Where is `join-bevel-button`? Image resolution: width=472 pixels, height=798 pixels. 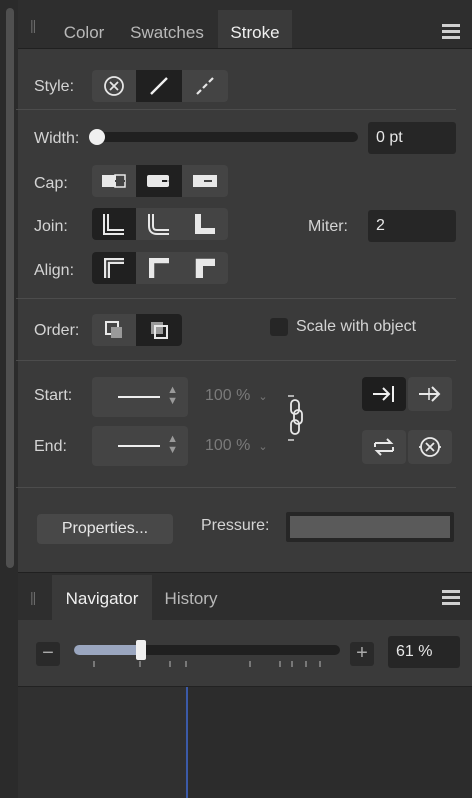 join-bevel-button is located at coordinates (205, 224).